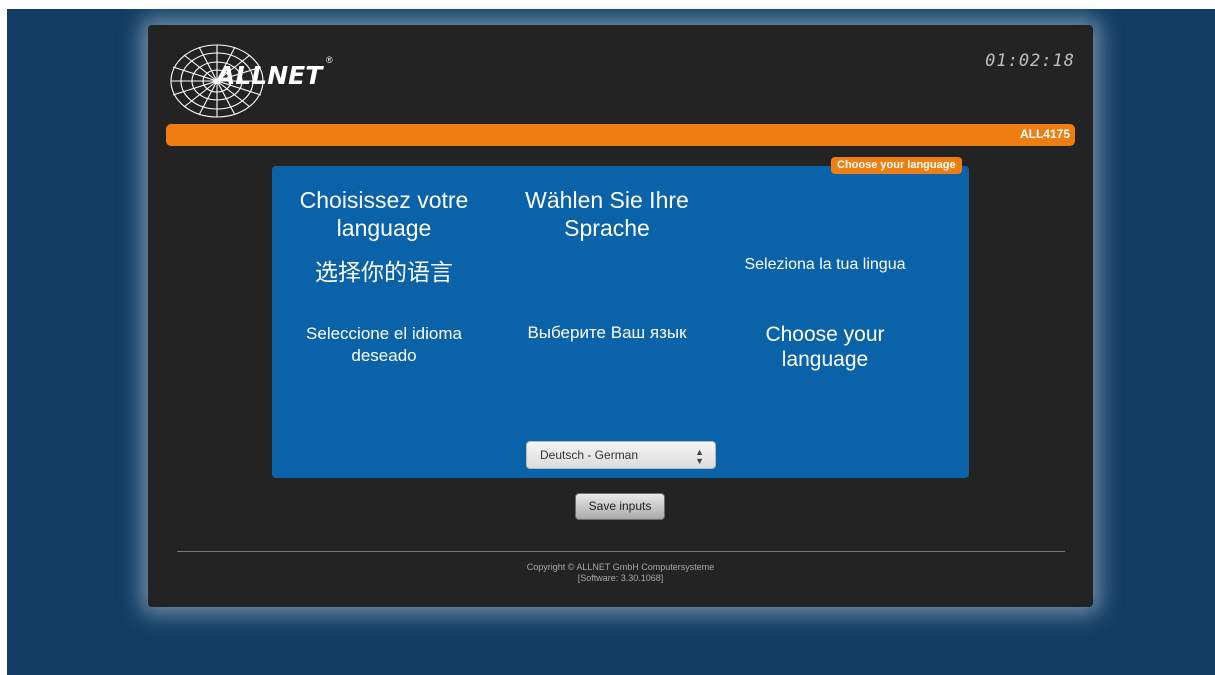 The image size is (1215, 675). I want to click on registered-mark: ®, so click(329, 60).